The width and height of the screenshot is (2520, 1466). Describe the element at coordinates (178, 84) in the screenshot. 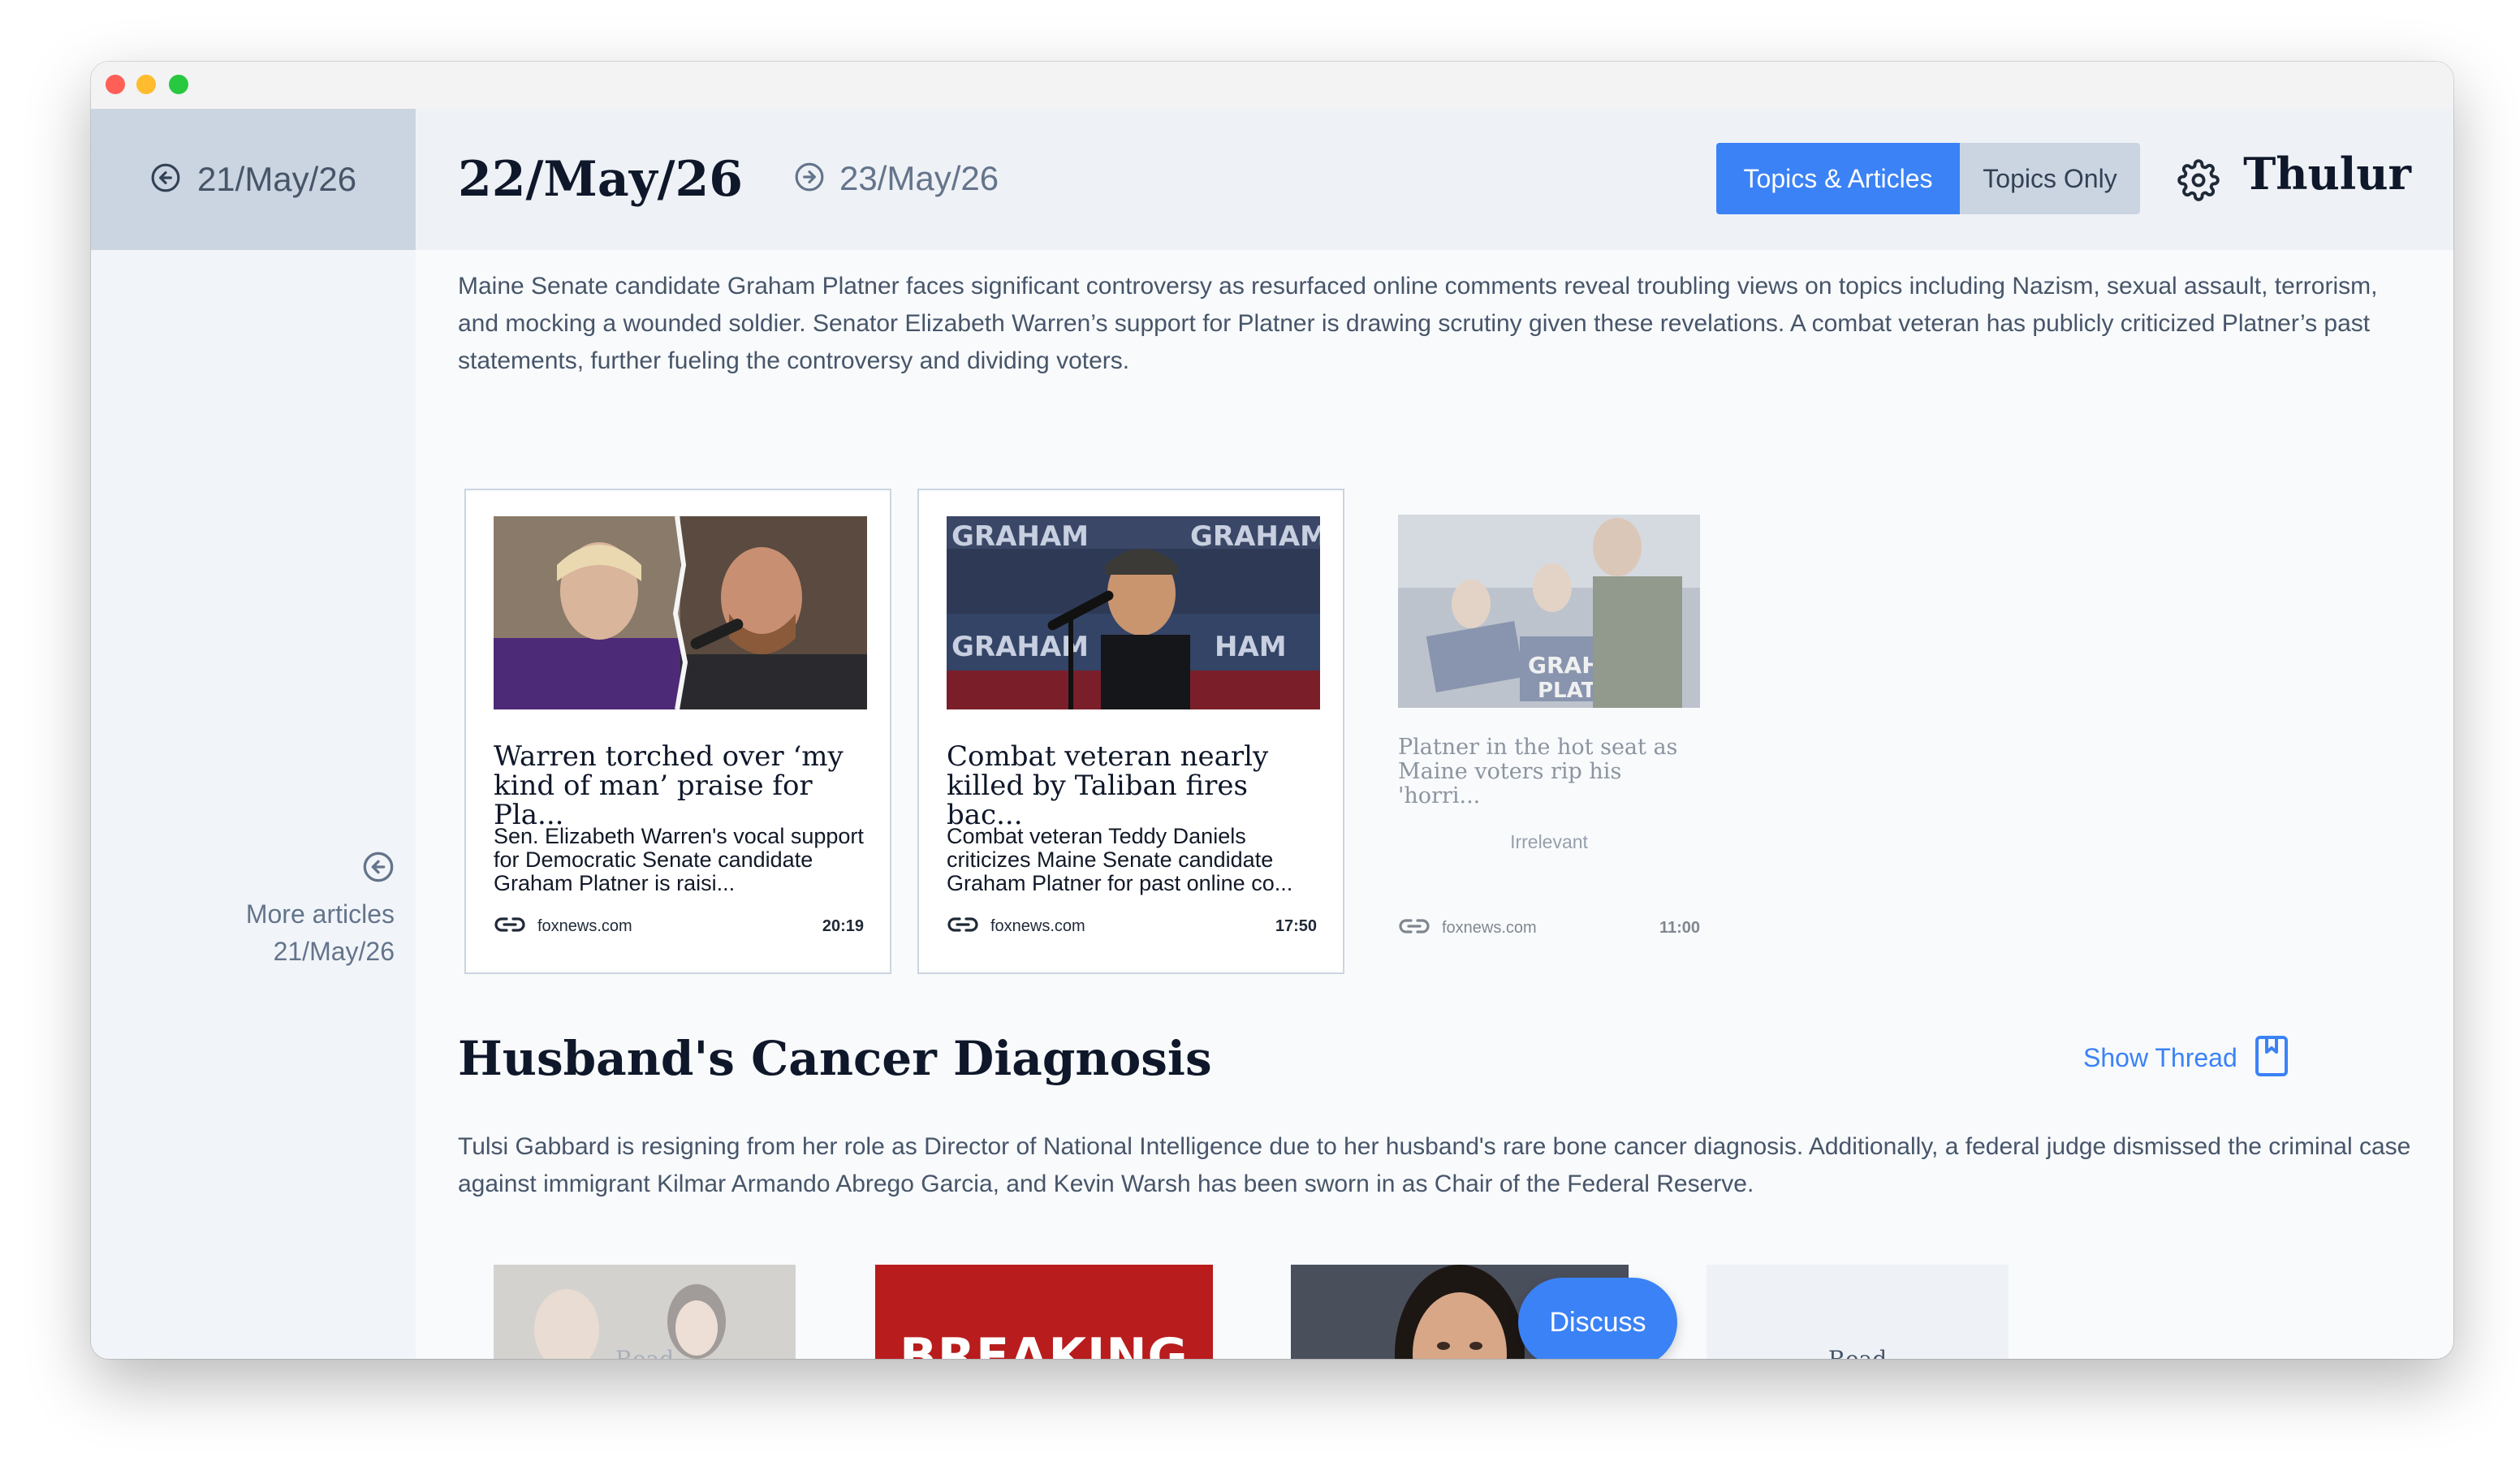

I see `zoom-window-button` at that location.